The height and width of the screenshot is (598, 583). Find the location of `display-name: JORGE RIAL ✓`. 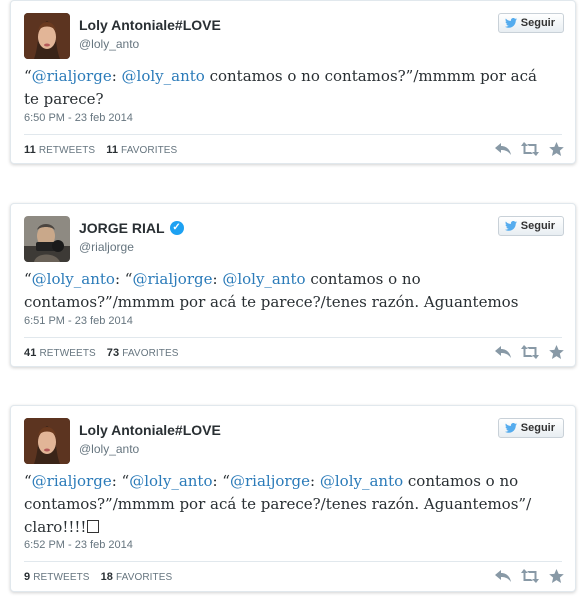

display-name: JORGE RIAL ✓ is located at coordinates (131, 228).